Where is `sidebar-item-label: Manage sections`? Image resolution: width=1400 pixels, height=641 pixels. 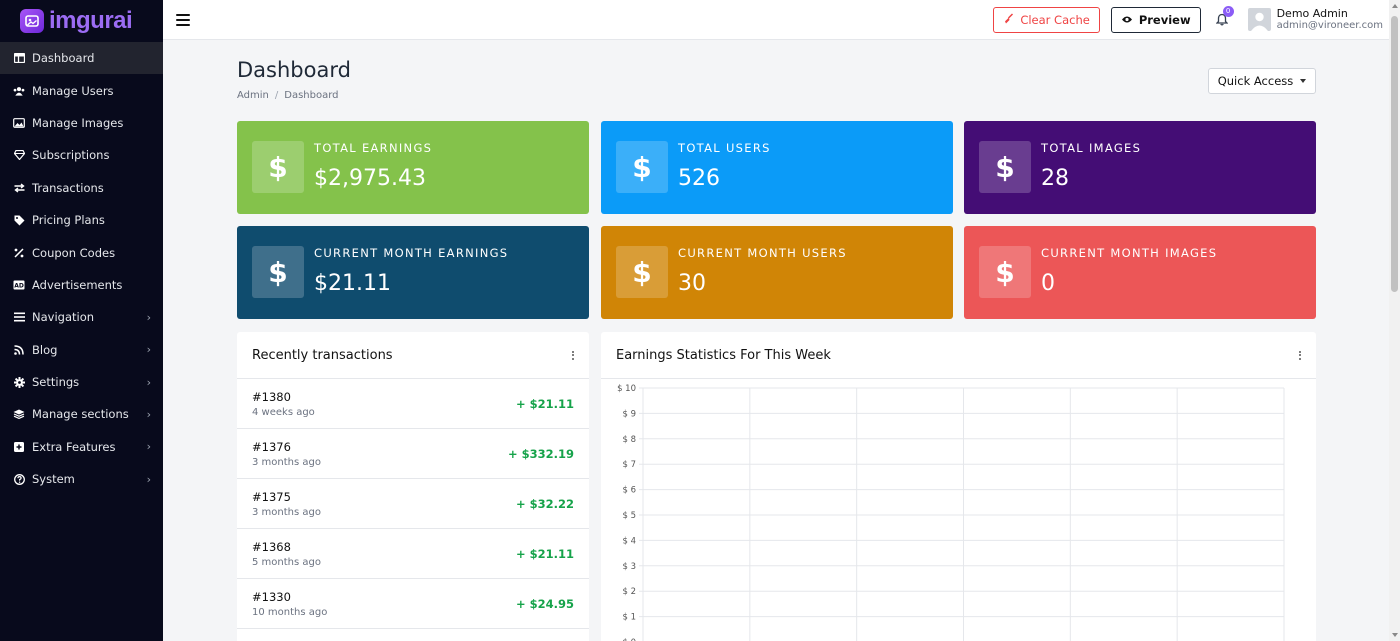
sidebar-item-label: Manage sections is located at coordinates (80, 414).